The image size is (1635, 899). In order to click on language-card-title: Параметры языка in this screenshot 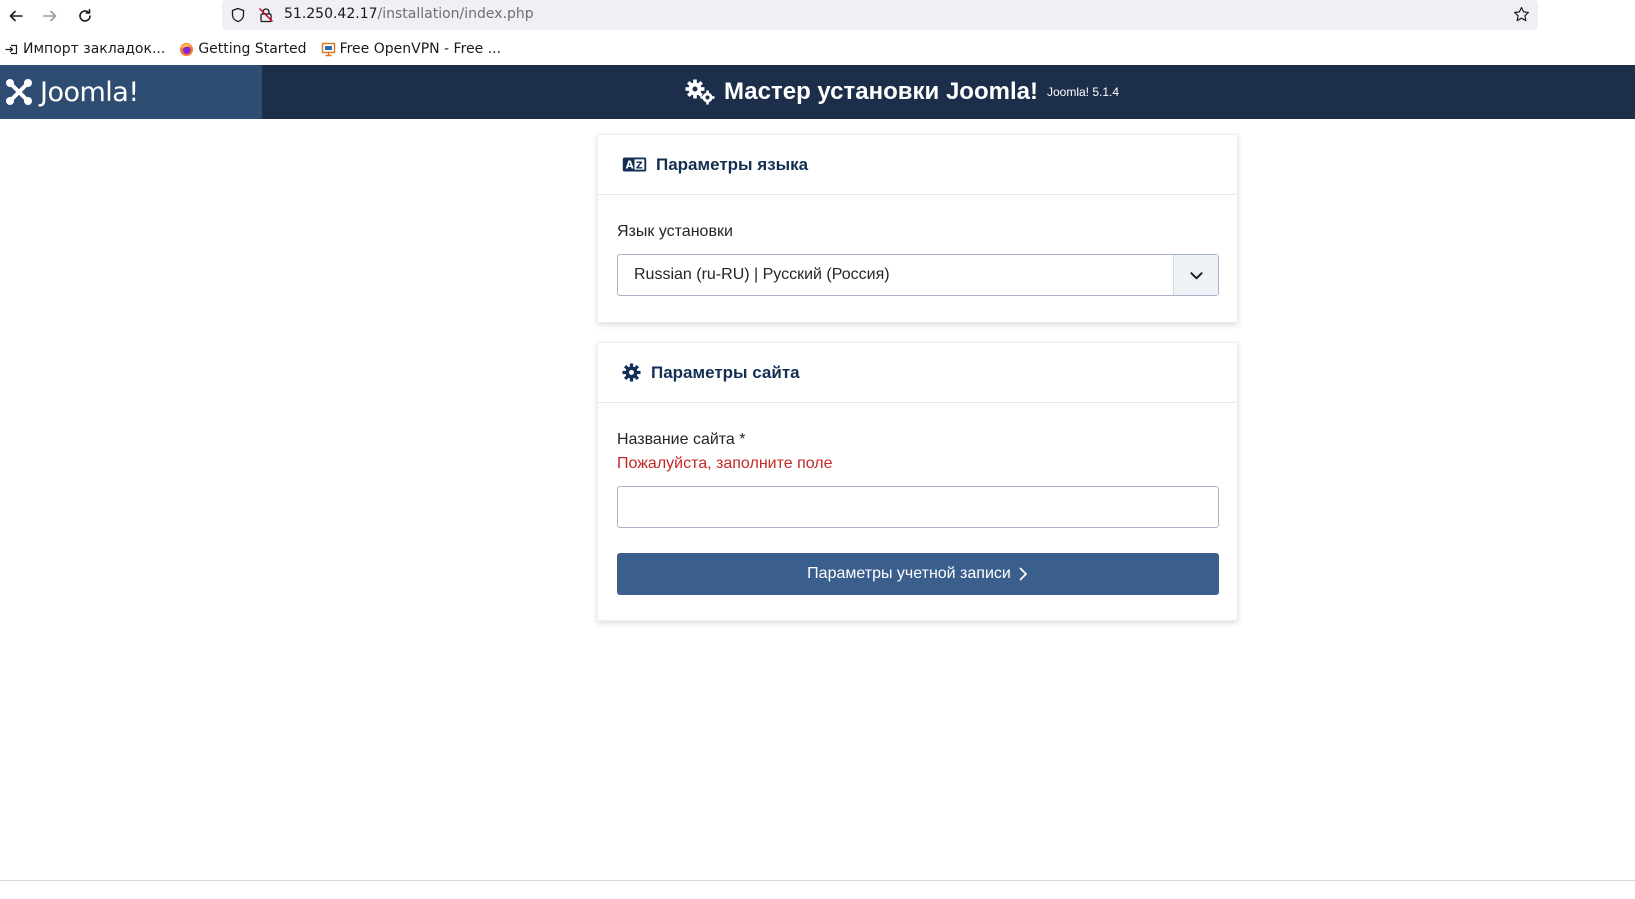, I will do `click(732, 164)`.